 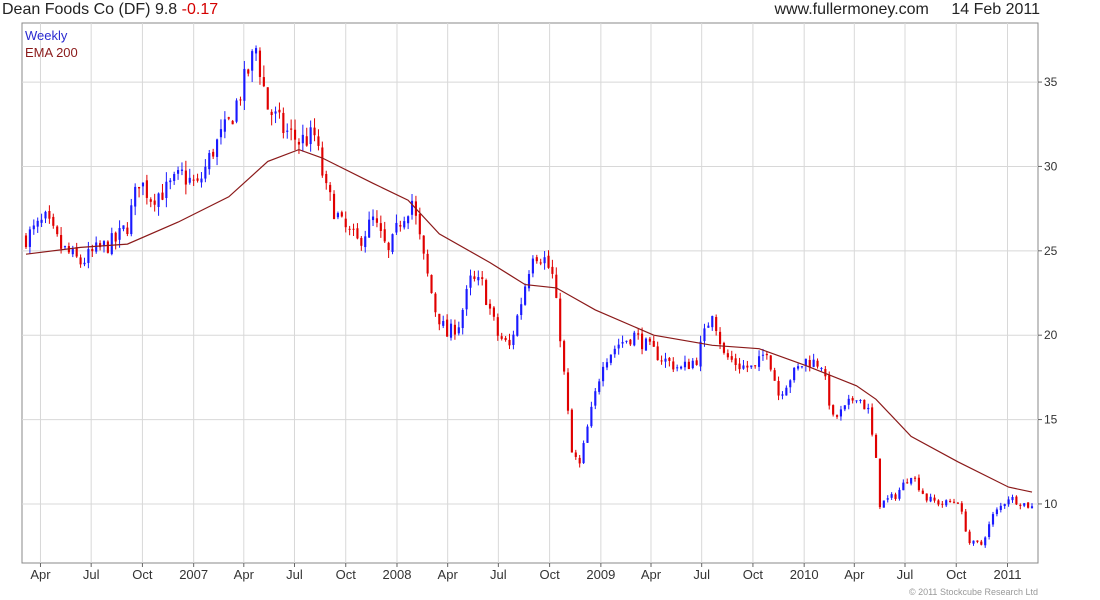 What do you see at coordinates (193, 574) in the screenshot?
I see `x-tick-label: 2007` at bounding box center [193, 574].